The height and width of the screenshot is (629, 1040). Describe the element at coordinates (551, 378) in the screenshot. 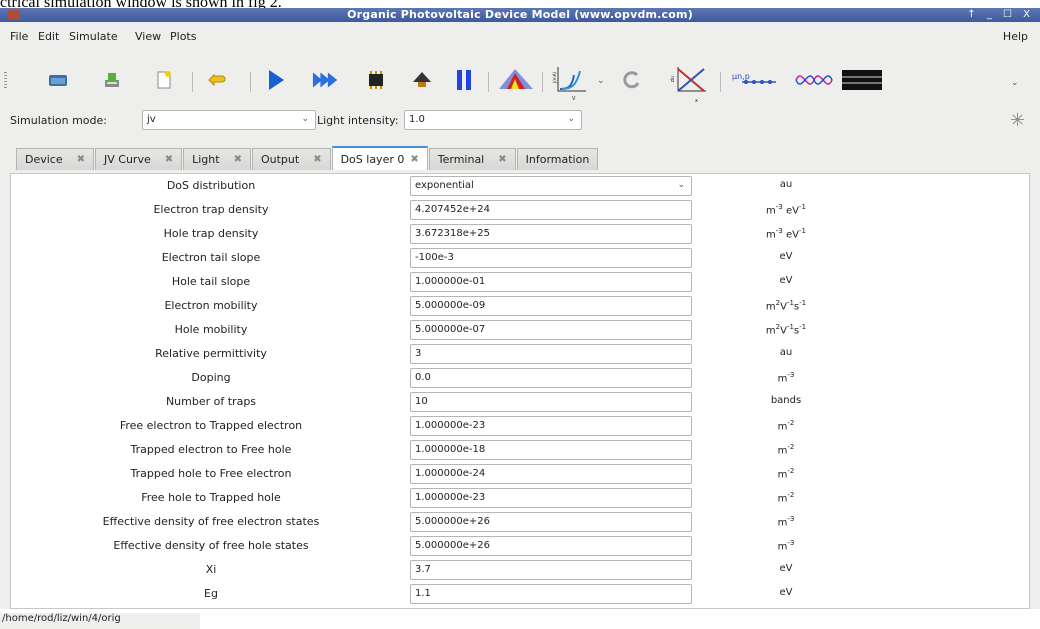

I see `doping-input: 0.0` at that location.